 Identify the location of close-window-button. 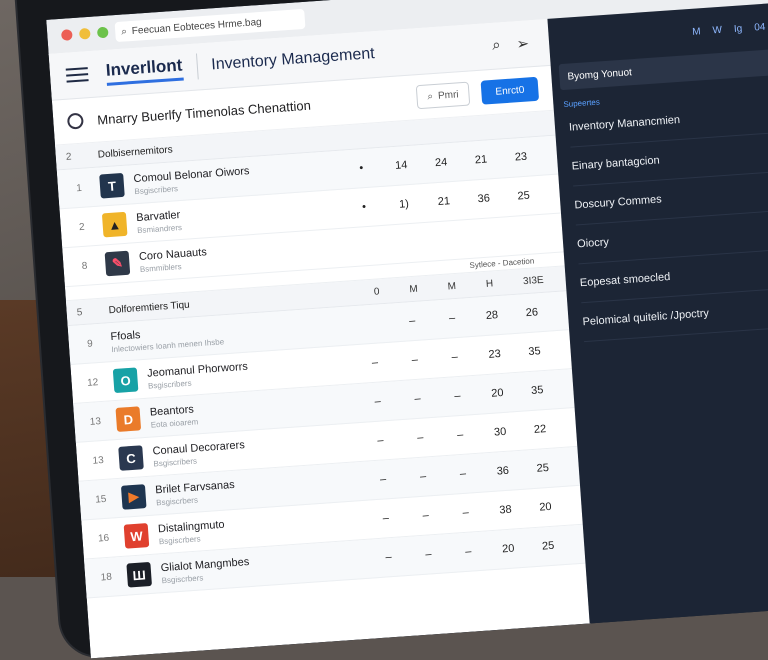
(66, 35).